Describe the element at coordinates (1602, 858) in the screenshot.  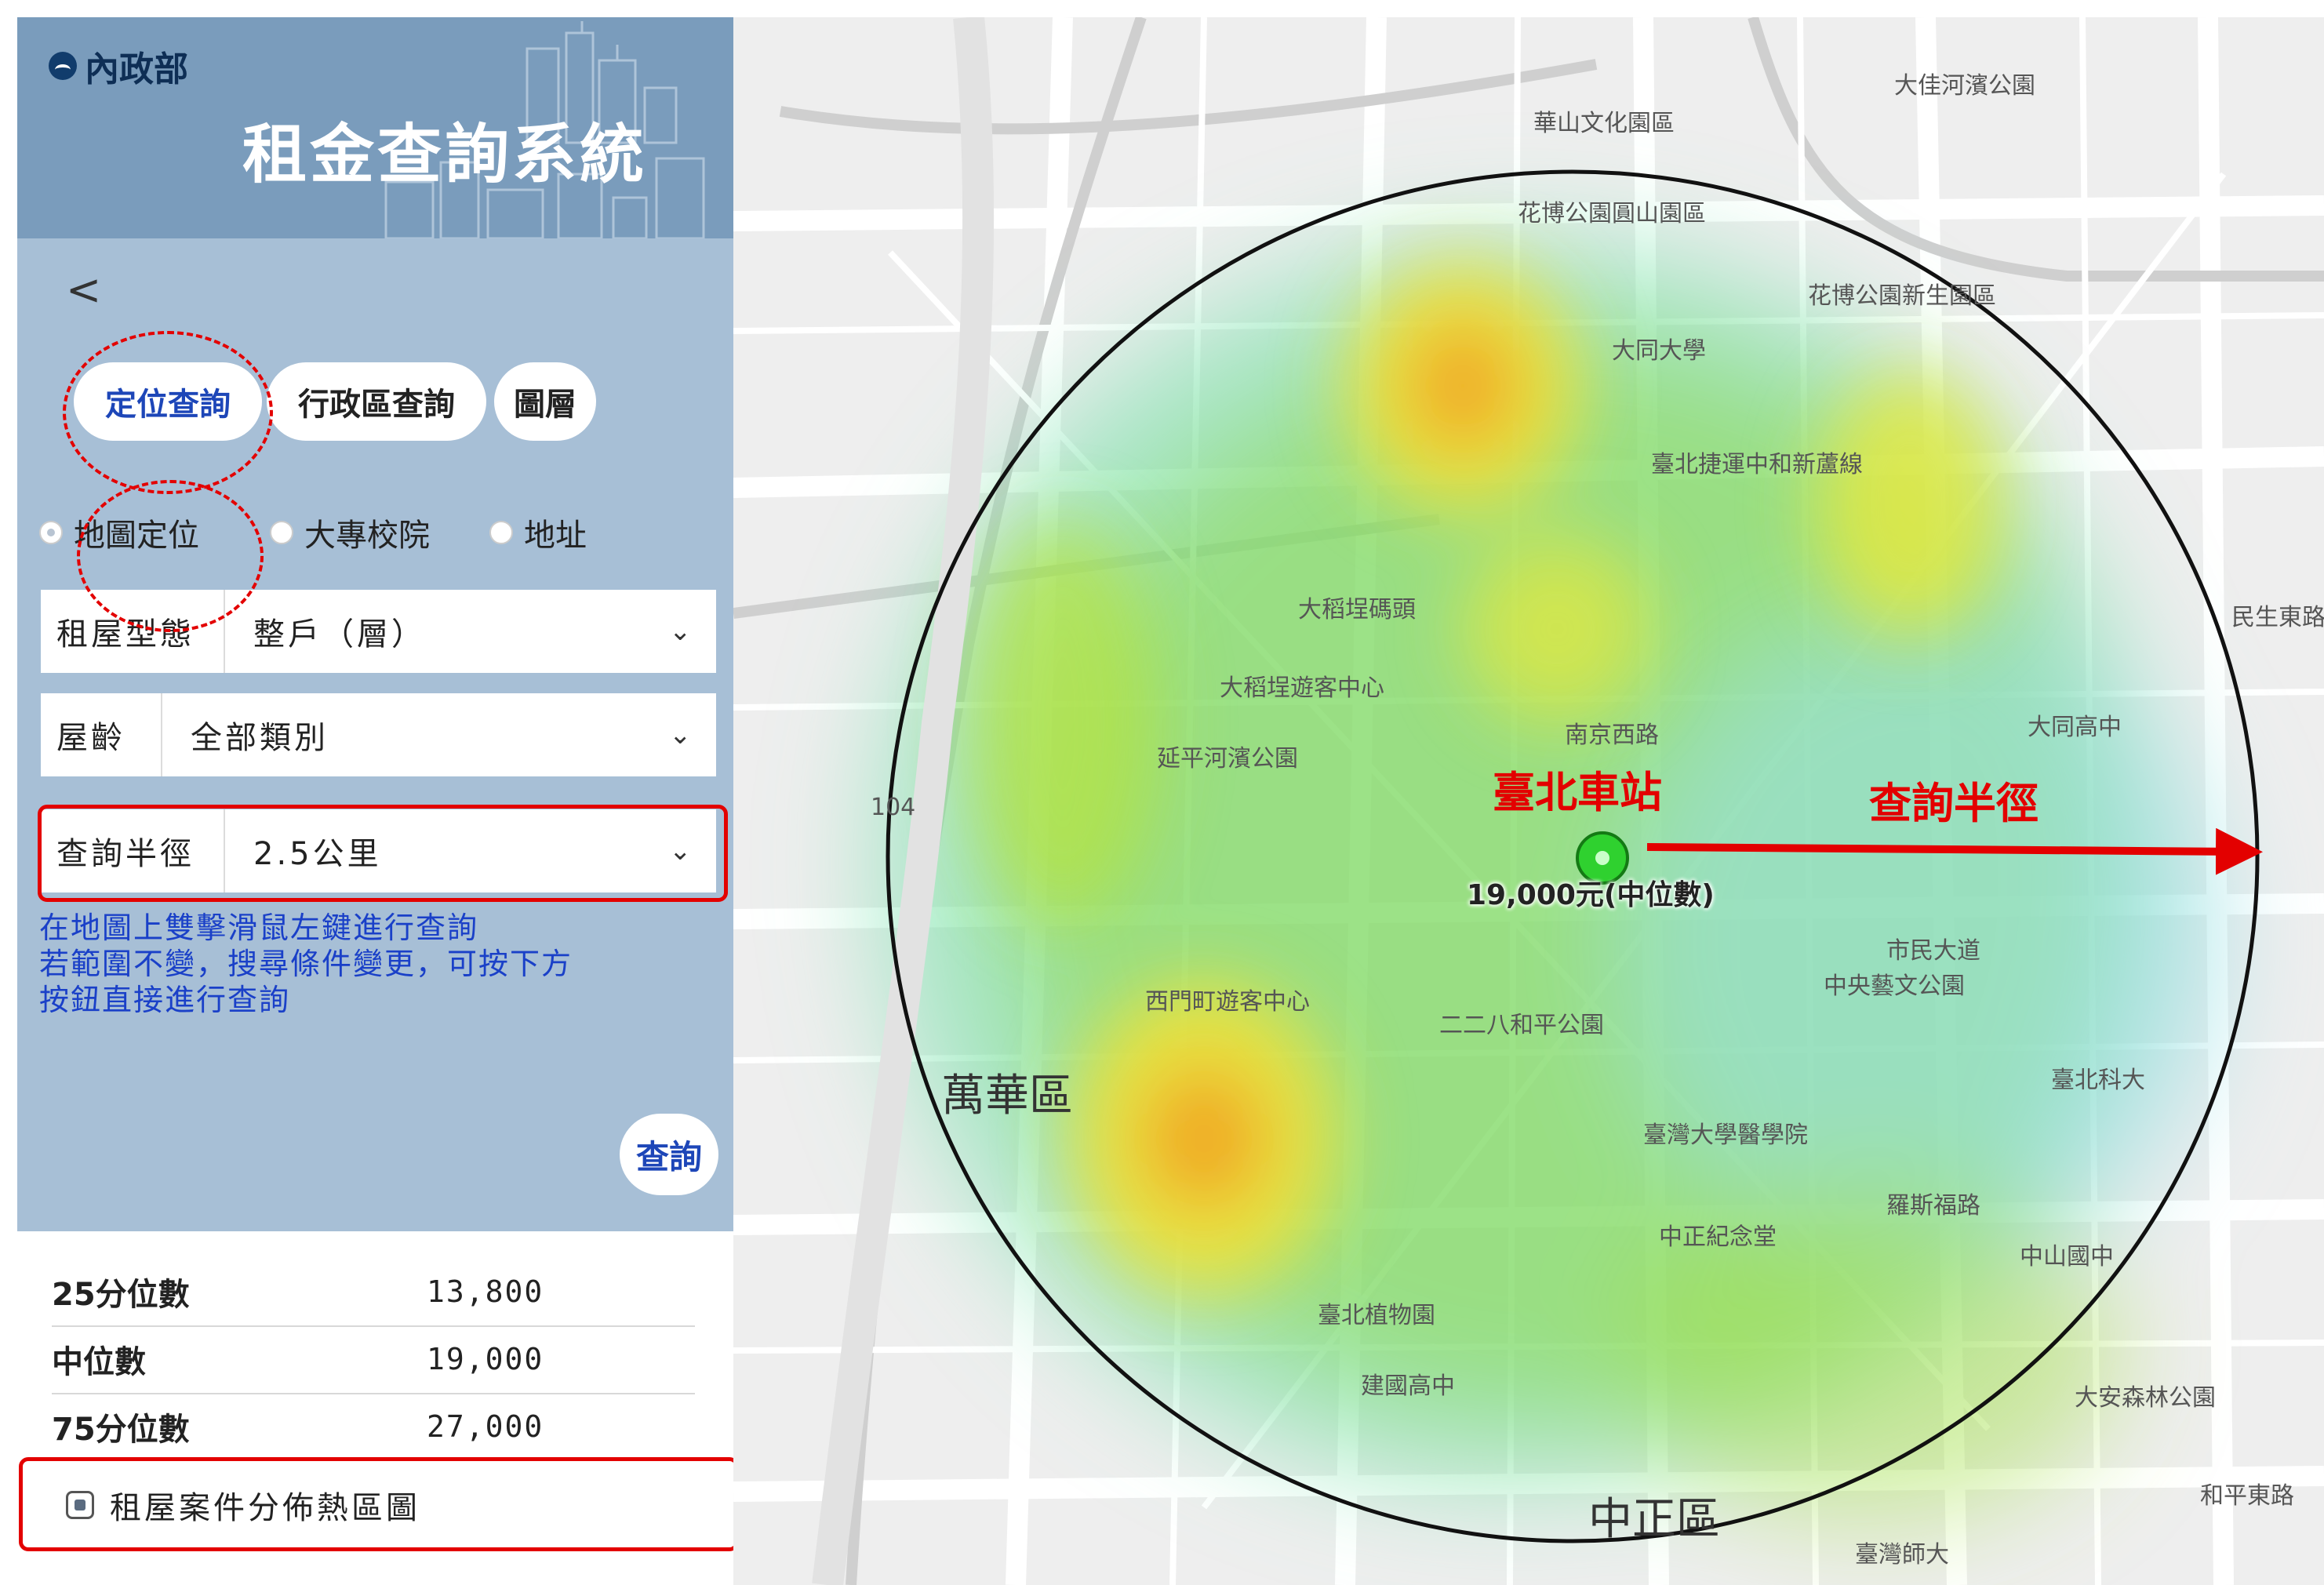
I see `location-marker-center` at that location.